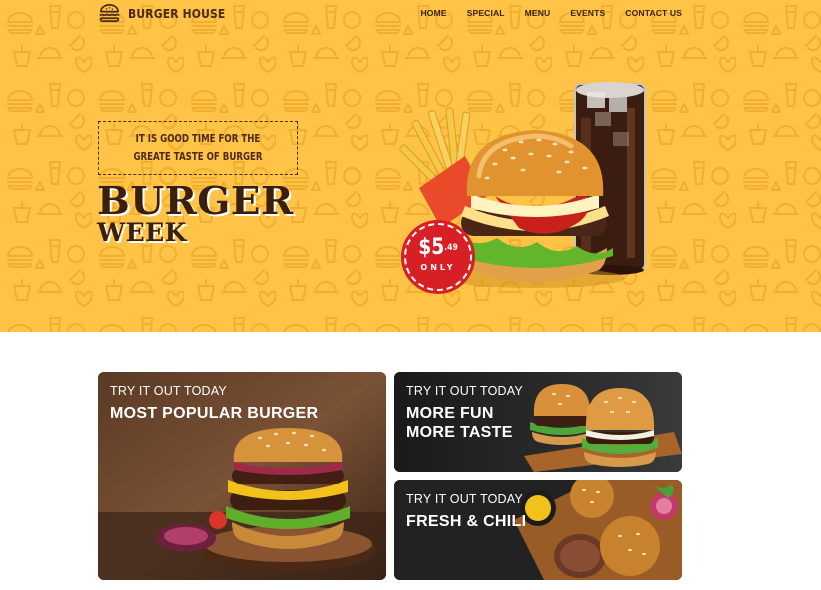 This screenshot has width=821, height=590. I want to click on price-badge: $5.49 ONLY, so click(438, 257).